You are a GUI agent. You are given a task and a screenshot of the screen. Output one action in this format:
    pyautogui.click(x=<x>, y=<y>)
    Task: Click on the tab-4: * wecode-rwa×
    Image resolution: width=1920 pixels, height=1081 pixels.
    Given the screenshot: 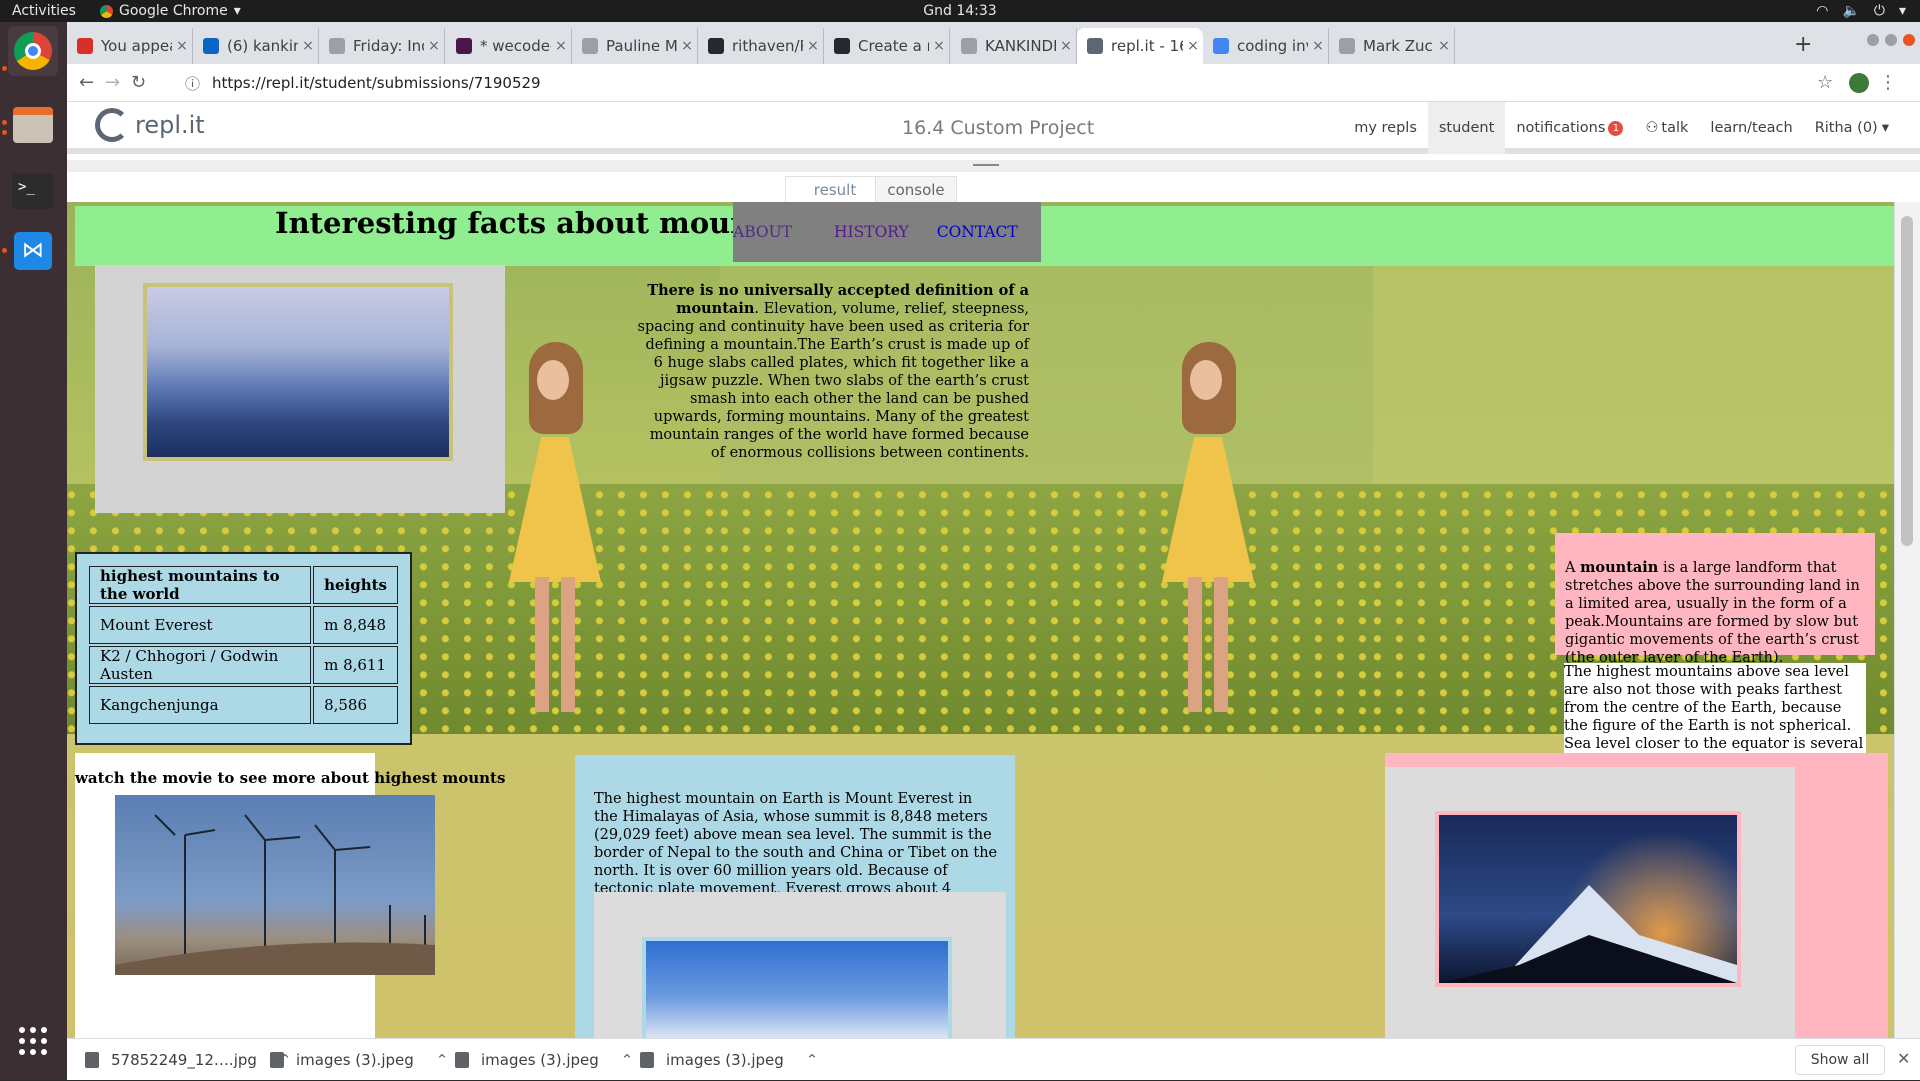 What is the action you would take?
    pyautogui.click(x=509, y=46)
    